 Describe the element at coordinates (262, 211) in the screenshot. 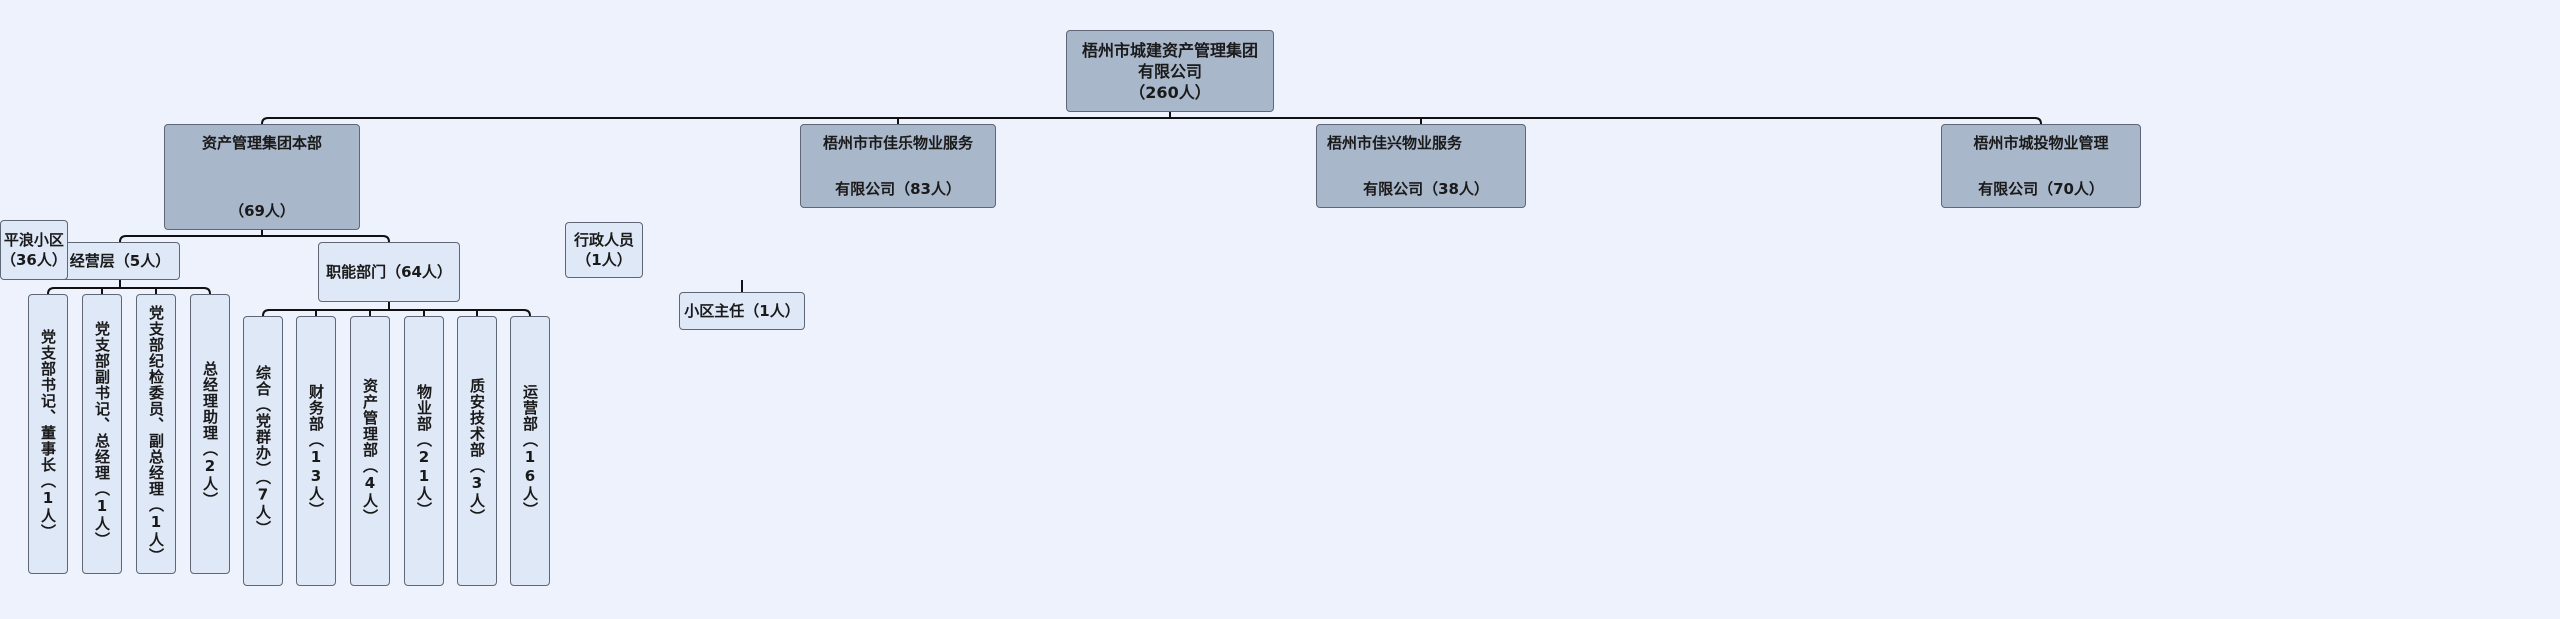

I see `company-count: （69人）` at that location.